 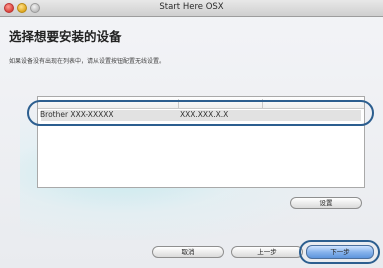 What do you see at coordinates (188, 252) in the screenshot?
I see `cancel-button: 取消` at bounding box center [188, 252].